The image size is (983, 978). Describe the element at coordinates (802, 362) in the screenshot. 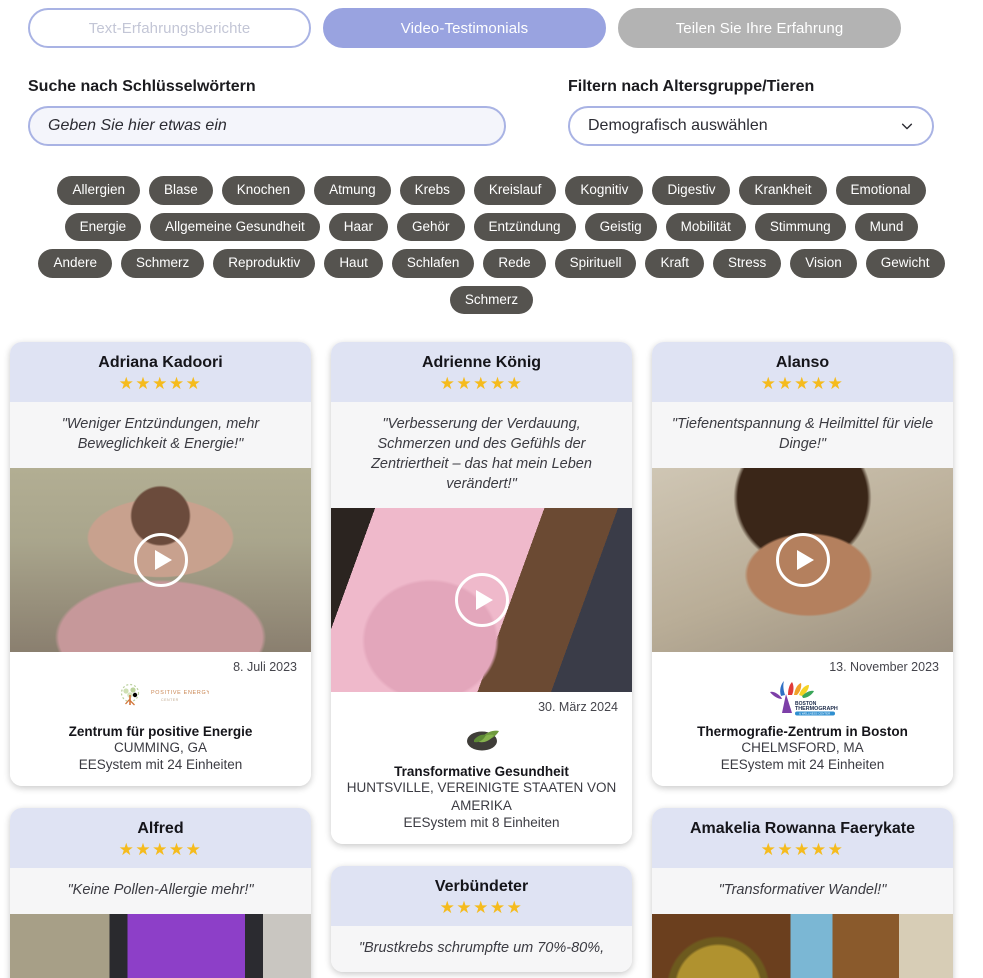

I see `testimonial-author: Alanso` at that location.